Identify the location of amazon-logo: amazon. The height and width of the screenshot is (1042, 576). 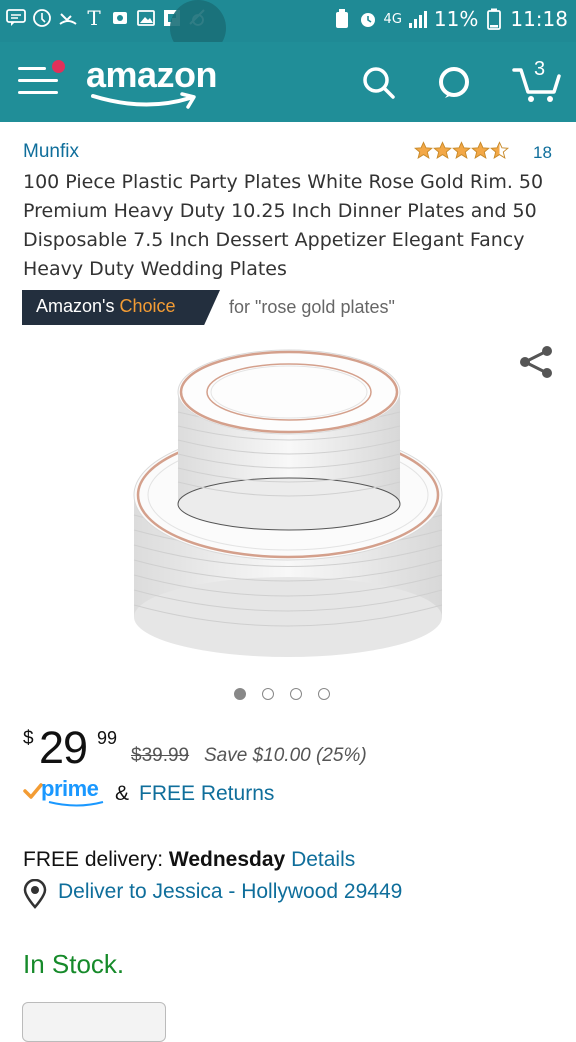
(156, 81).